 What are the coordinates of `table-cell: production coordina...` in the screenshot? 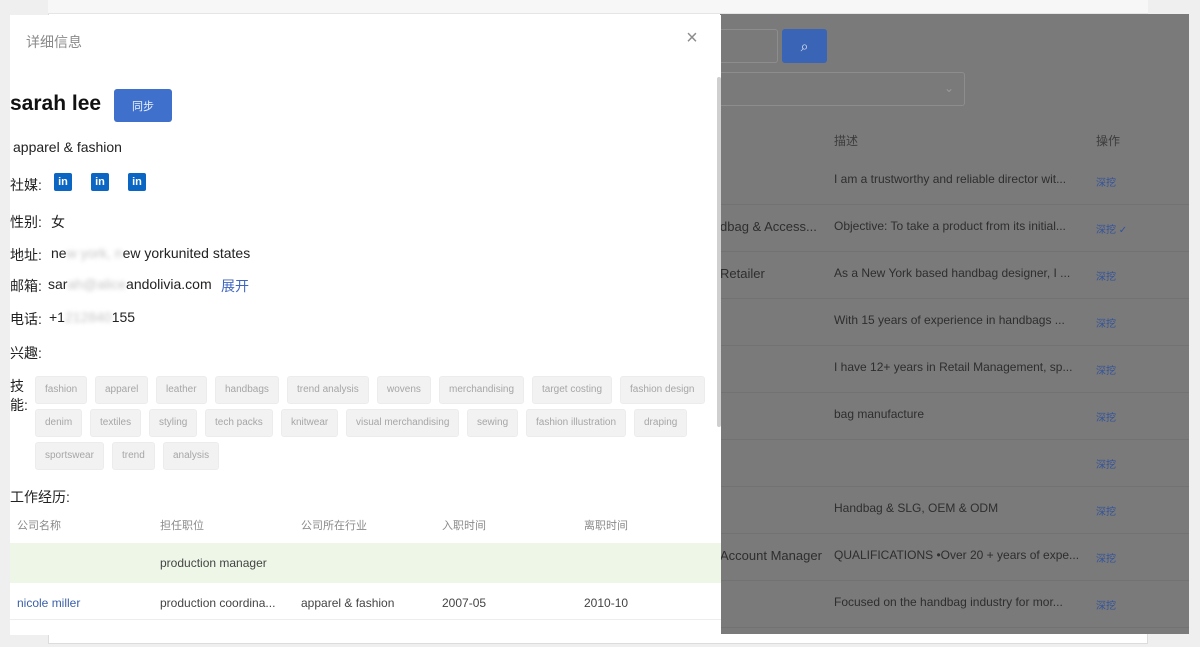 It's located at (218, 603).